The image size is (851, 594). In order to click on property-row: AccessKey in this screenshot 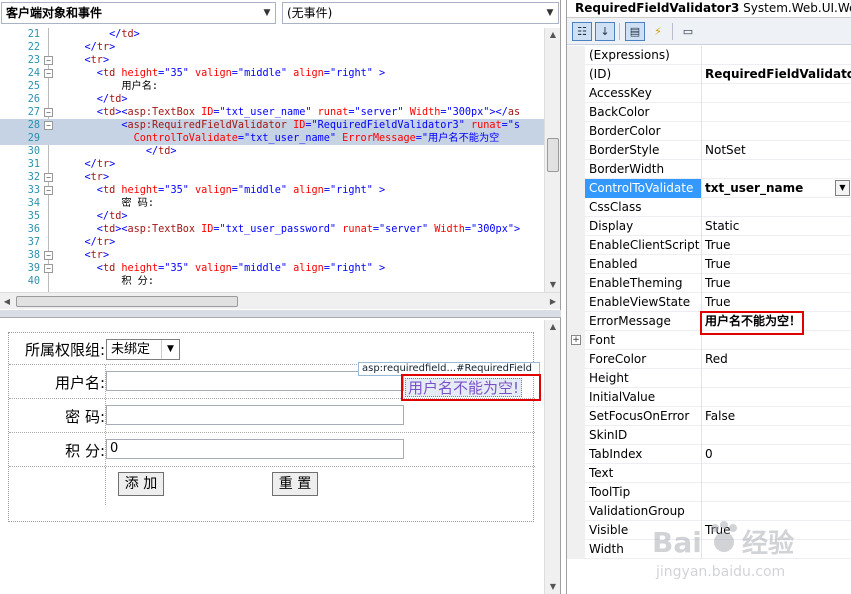, I will do `click(709, 93)`.